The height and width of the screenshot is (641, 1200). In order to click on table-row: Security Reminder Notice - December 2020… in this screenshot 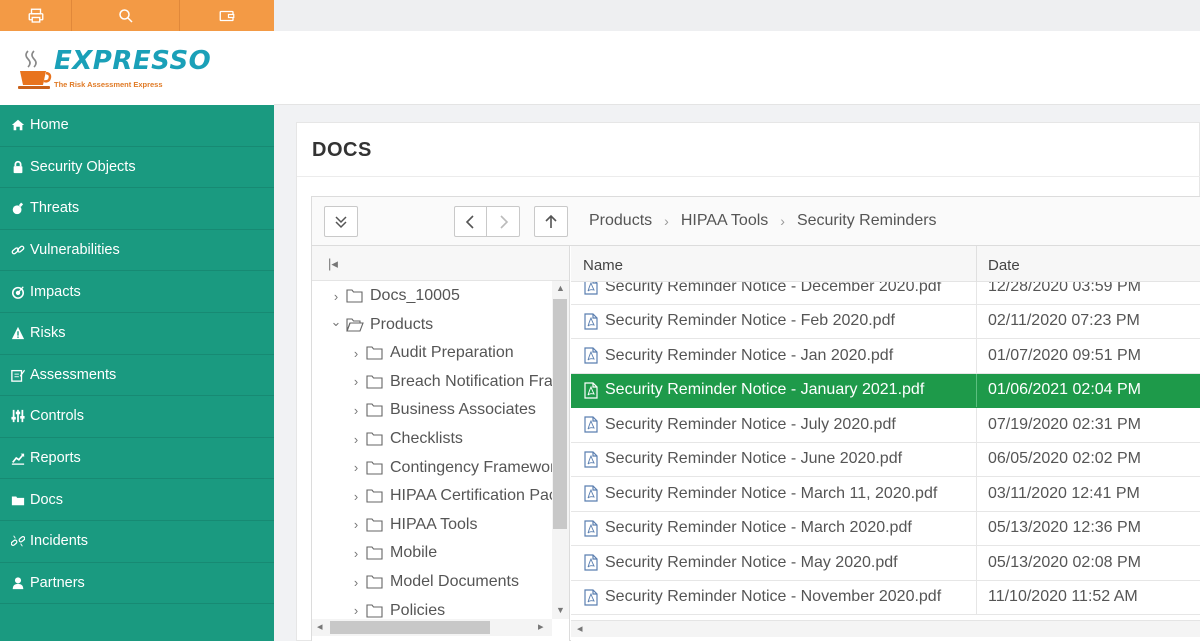, I will do `click(885, 293)`.